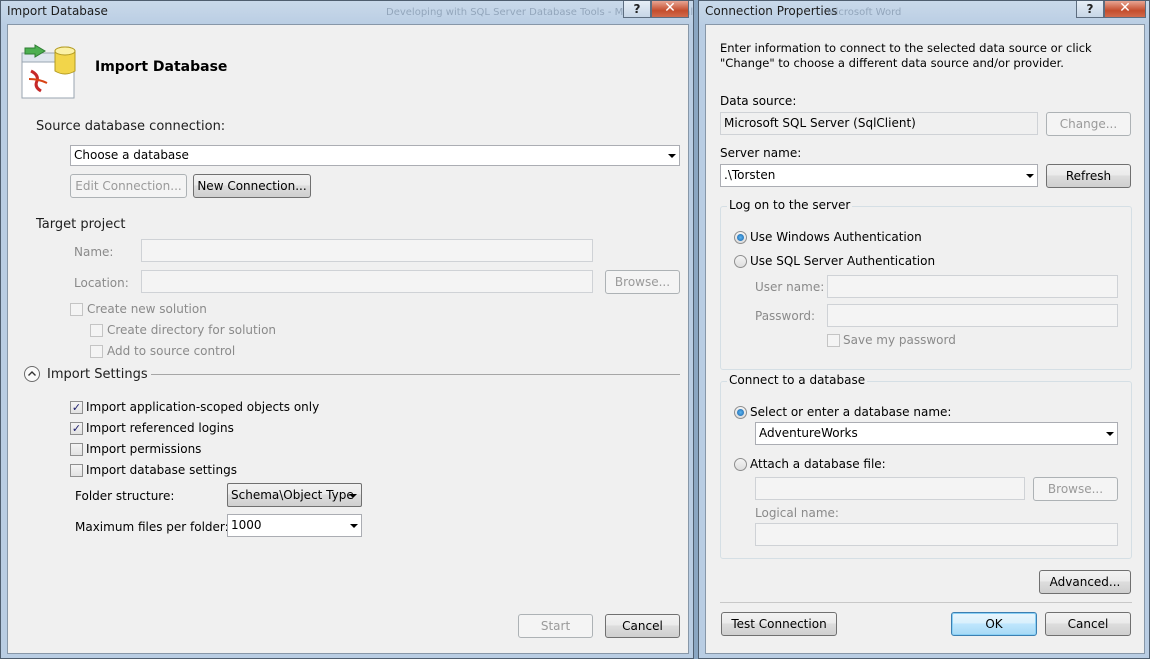 Image resolution: width=1150 pixels, height=659 pixels. Describe the element at coordinates (890, 488) in the screenshot. I see `database-file-input` at that location.